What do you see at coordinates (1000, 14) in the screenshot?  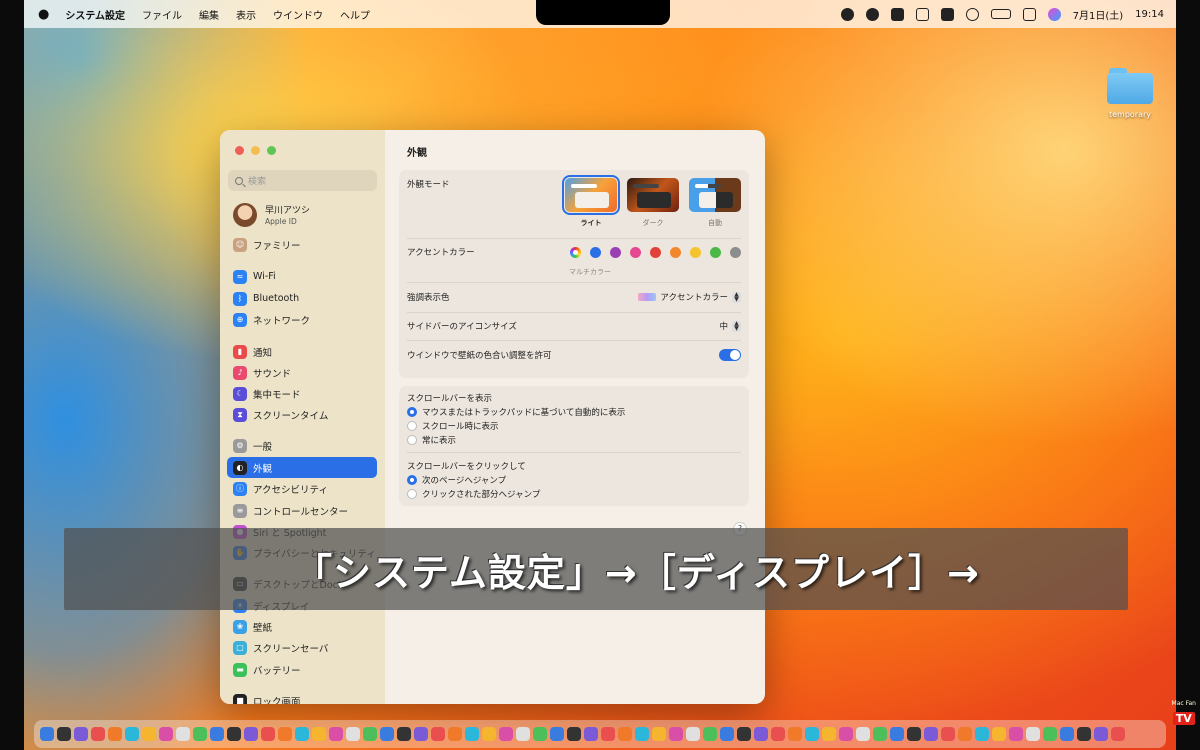 I see `battery-icon` at bounding box center [1000, 14].